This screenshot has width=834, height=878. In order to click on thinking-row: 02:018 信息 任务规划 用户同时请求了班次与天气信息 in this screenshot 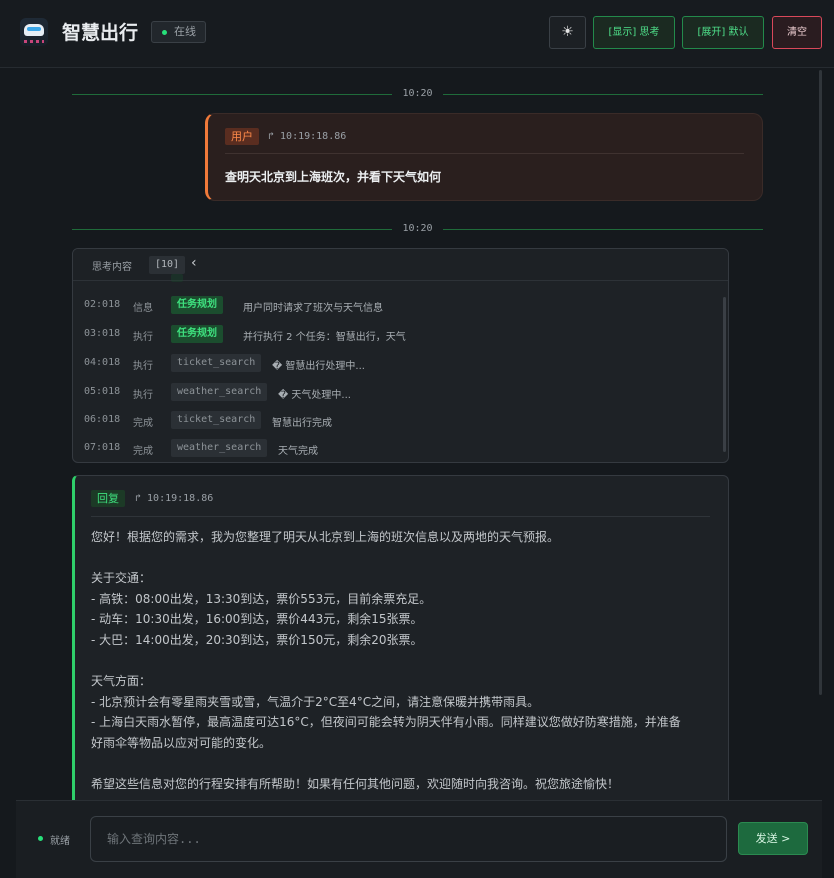, I will do `click(400, 305)`.